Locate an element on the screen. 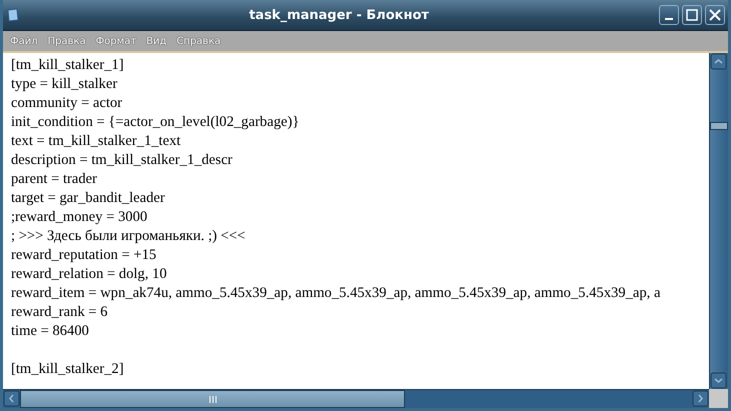  minimize-icon is located at coordinates (669, 19).